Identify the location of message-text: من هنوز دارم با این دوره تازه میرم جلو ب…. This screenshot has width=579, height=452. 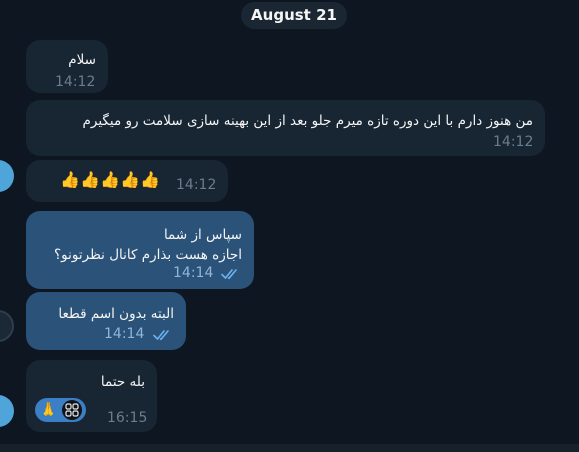
(307, 121).